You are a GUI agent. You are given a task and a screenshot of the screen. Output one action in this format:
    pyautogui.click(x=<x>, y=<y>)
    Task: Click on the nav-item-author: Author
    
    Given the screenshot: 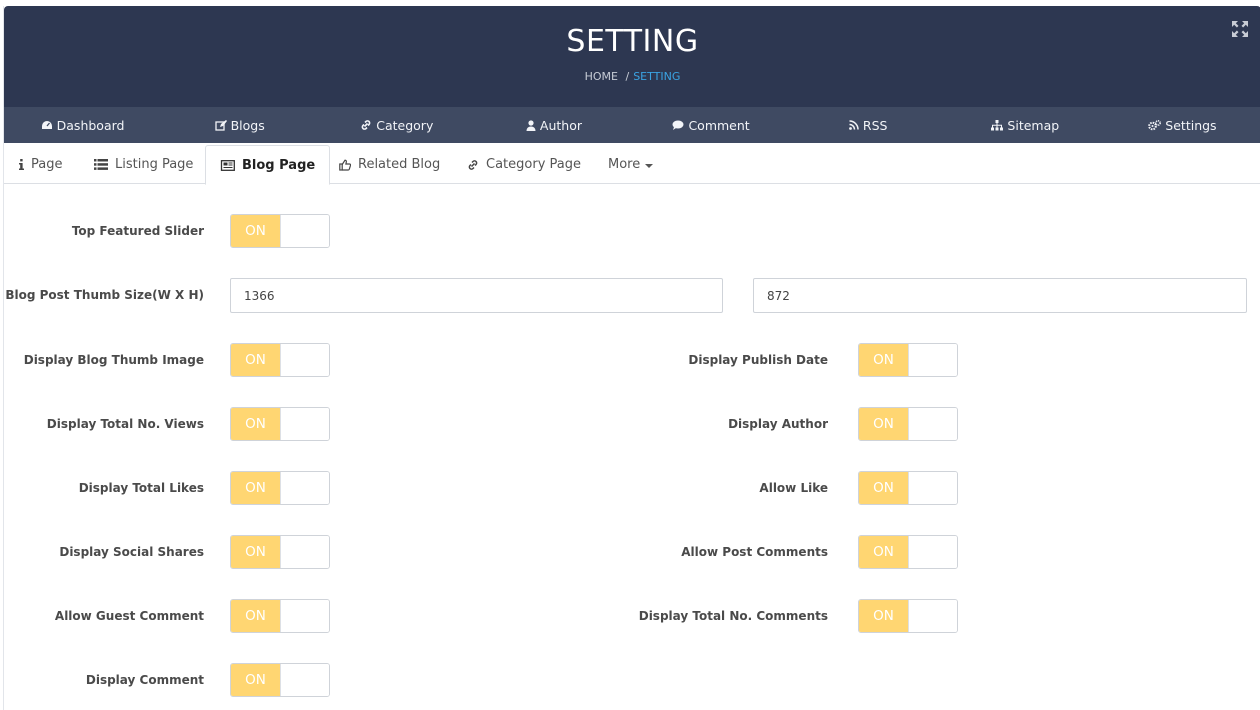 What is the action you would take?
    pyautogui.click(x=553, y=125)
    